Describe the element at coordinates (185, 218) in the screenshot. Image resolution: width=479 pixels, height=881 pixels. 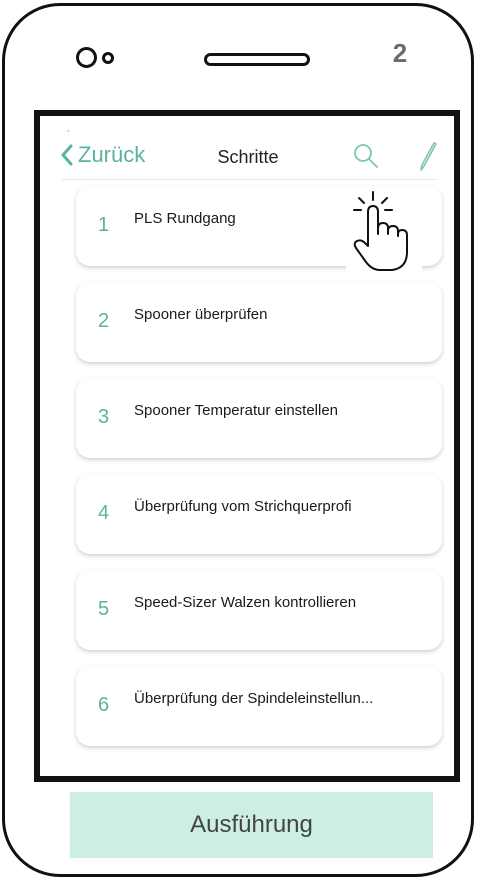
I see `step-label: PLS Rundgang` at that location.